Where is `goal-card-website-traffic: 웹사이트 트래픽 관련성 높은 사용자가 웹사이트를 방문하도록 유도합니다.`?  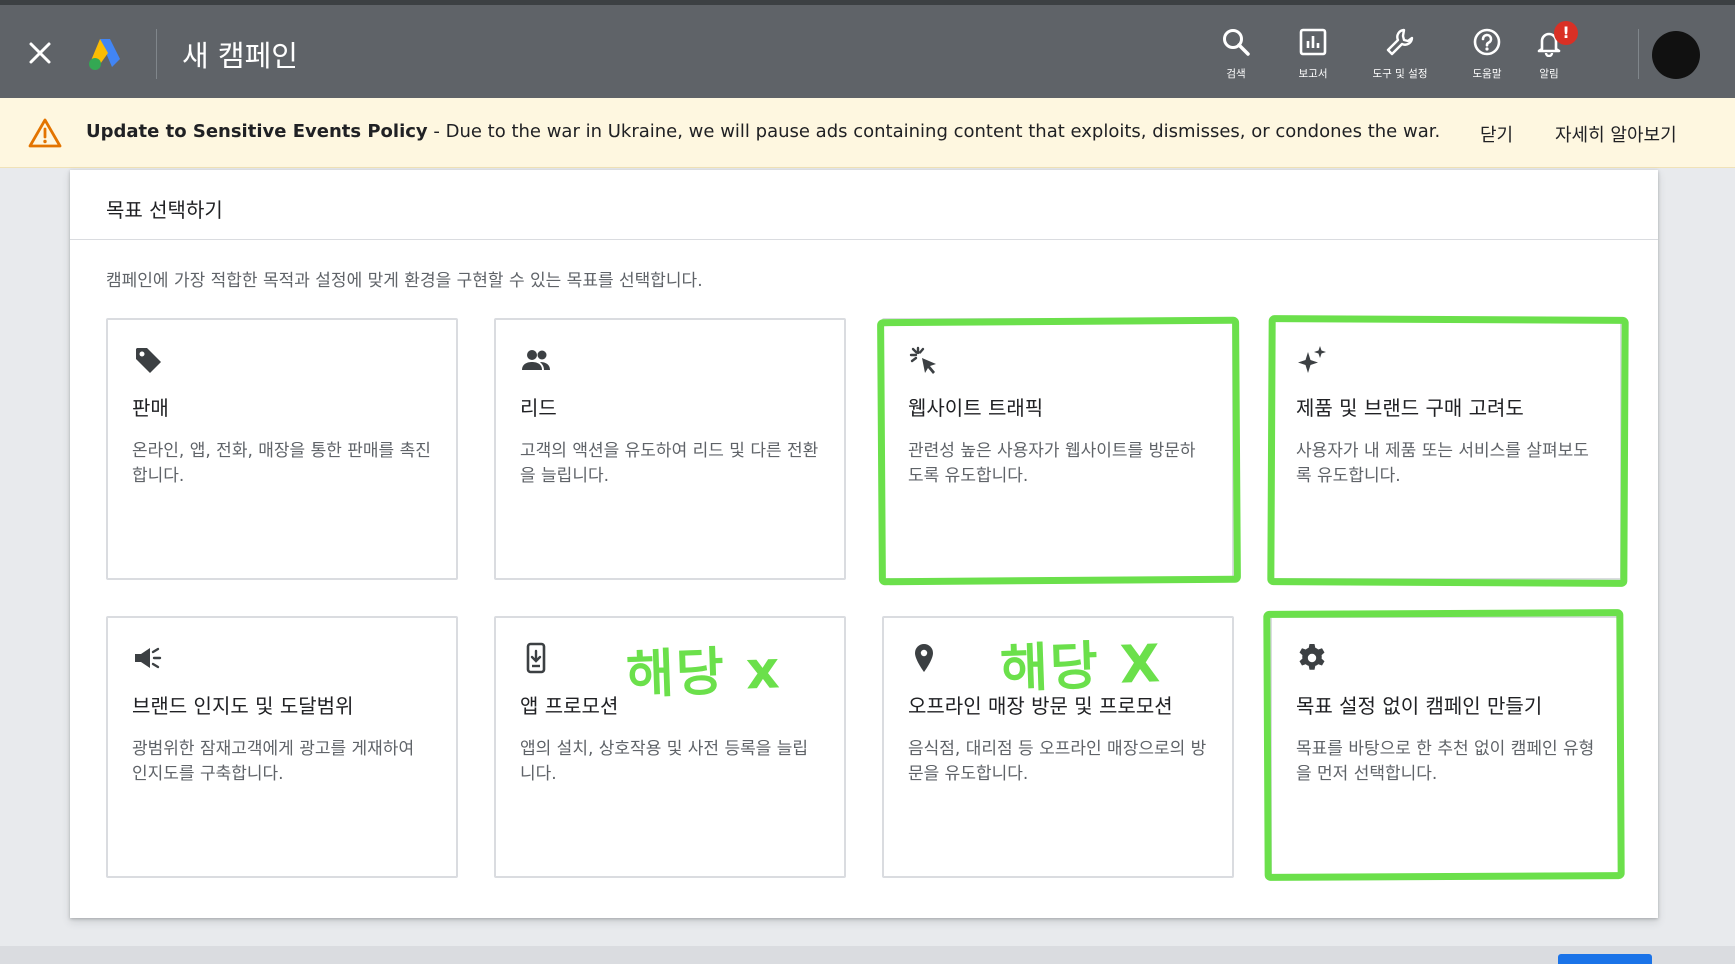
goal-card-website-traffic: 웹사이트 트래픽 관련성 높은 사용자가 웹사이트를 방문하도록 유도합니다. is located at coordinates (1058, 449).